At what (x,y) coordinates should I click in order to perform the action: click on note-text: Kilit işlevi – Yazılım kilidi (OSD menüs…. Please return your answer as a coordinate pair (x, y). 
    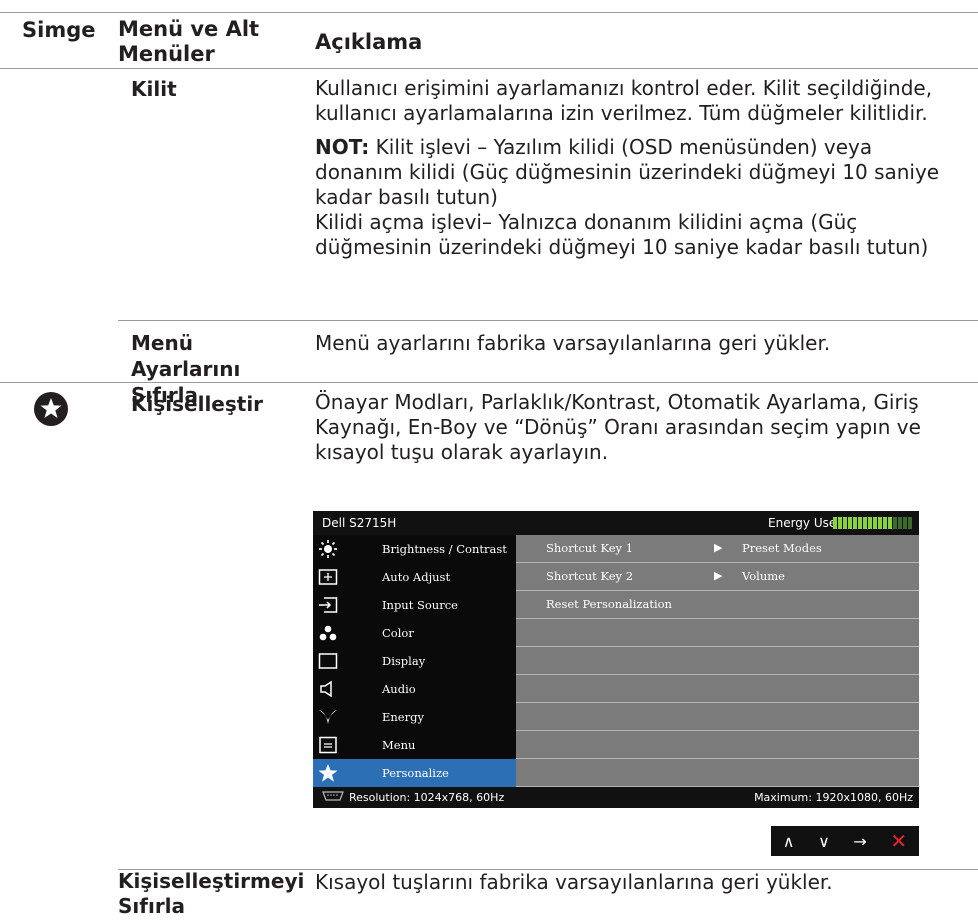
    Looking at the image, I should click on (627, 172).